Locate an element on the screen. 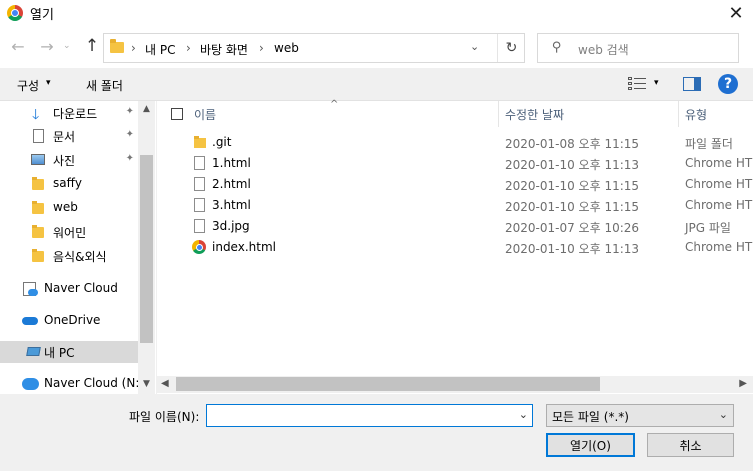 The image size is (753, 471). naver-drive-icon is located at coordinates (30, 384).